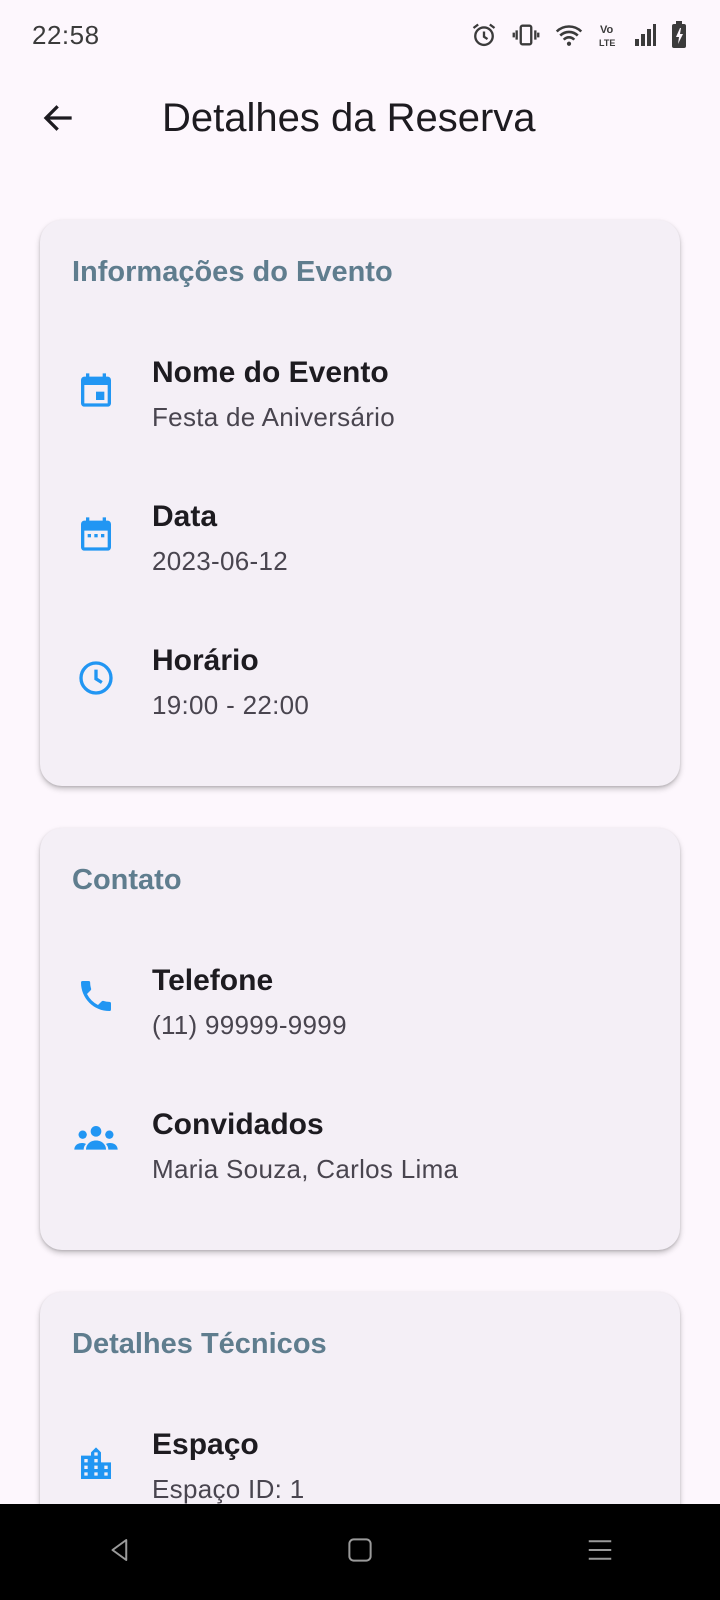 This screenshot has width=720, height=1600. I want to click on status-icons: Vo LTE, so click(579, 35).